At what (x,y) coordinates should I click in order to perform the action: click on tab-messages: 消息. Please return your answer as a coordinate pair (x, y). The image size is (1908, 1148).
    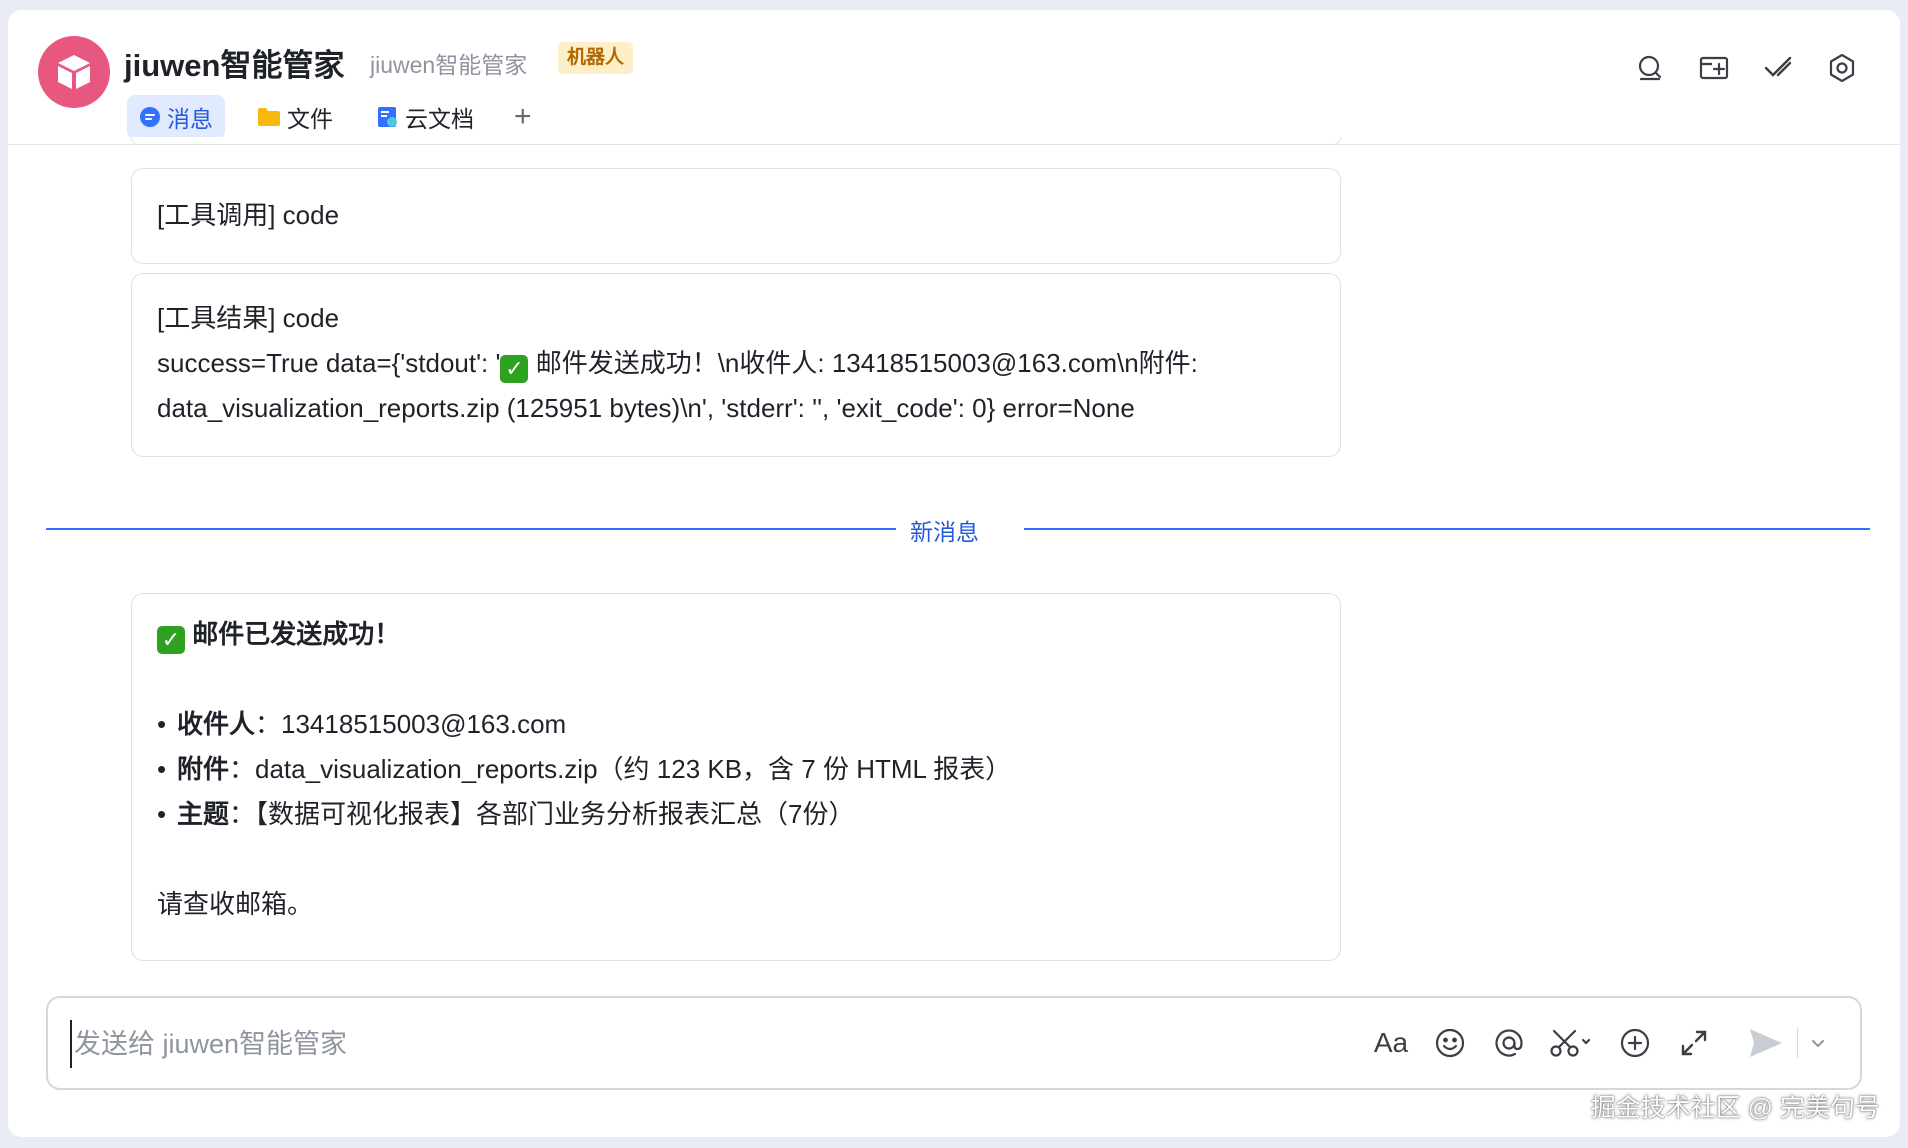
    Looking at the image, I should click on (176, 117).